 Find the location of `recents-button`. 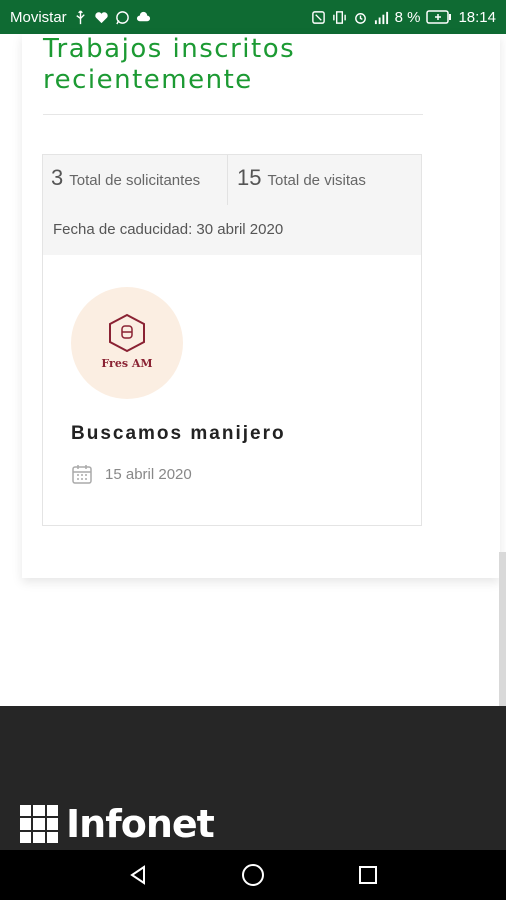

recents-button is located at coordinates (368, 875).